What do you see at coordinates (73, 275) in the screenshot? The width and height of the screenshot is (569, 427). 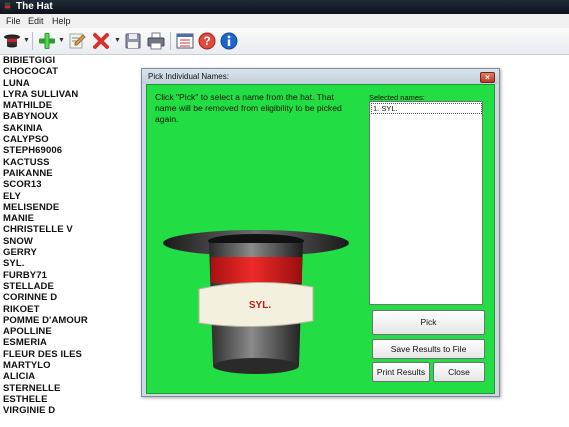 I see `name-list-item: FURBY71` at bounding box center [73, 275].